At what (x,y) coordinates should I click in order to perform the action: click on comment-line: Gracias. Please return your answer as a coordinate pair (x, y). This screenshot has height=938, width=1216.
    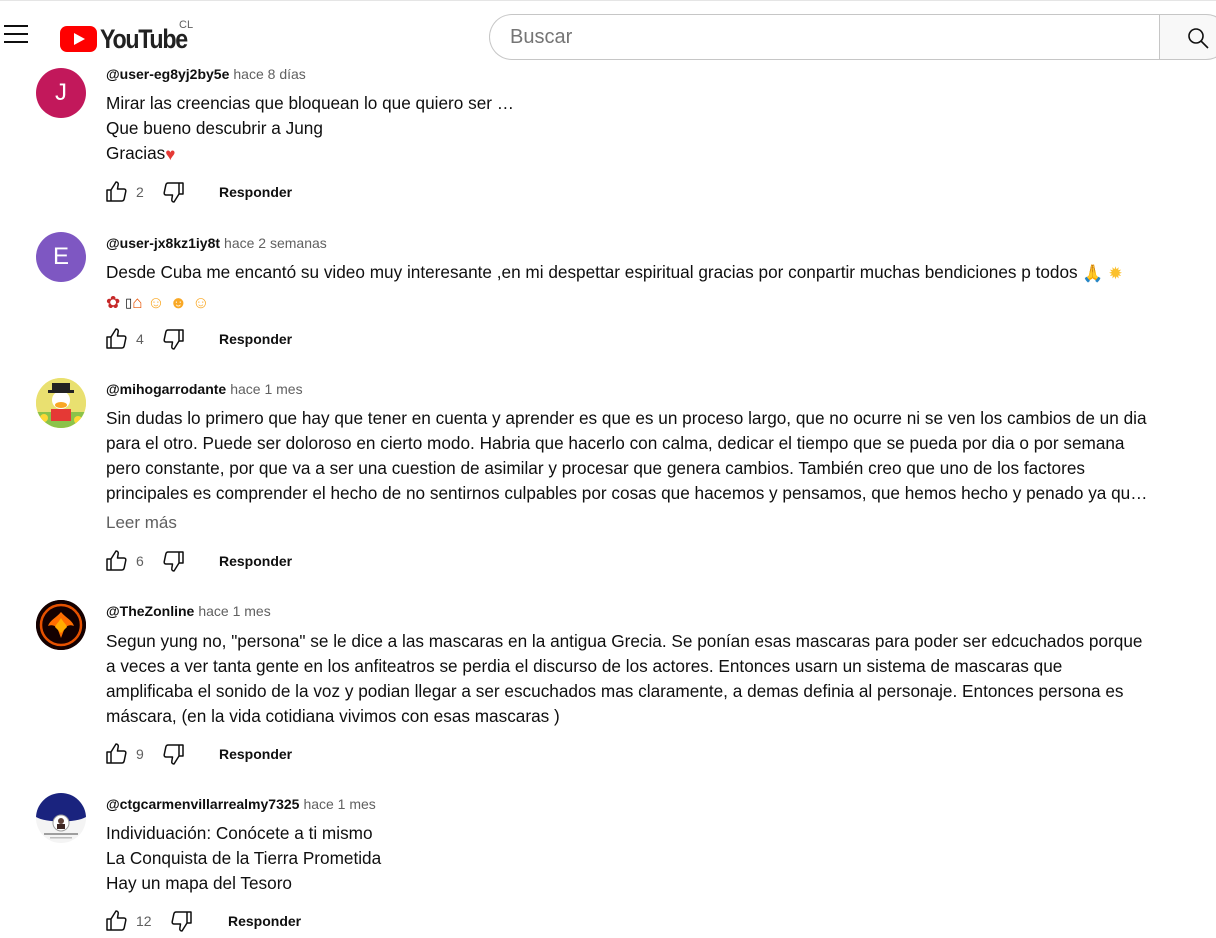
    Looking at the image, I should click on (136, 153).